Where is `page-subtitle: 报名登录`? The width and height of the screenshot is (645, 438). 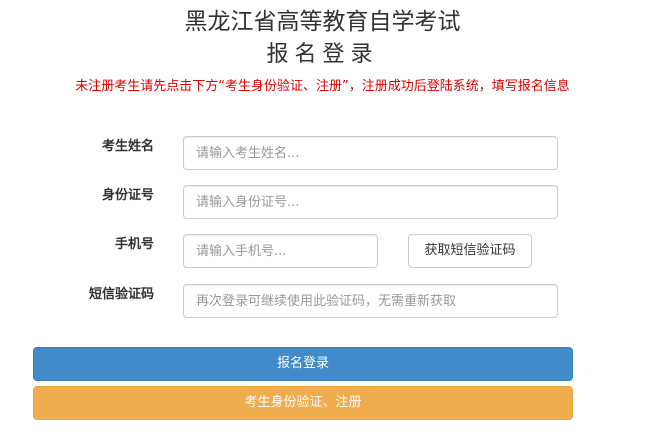
page-subtitle: 报名登录 is located at coordinates (322, 54).